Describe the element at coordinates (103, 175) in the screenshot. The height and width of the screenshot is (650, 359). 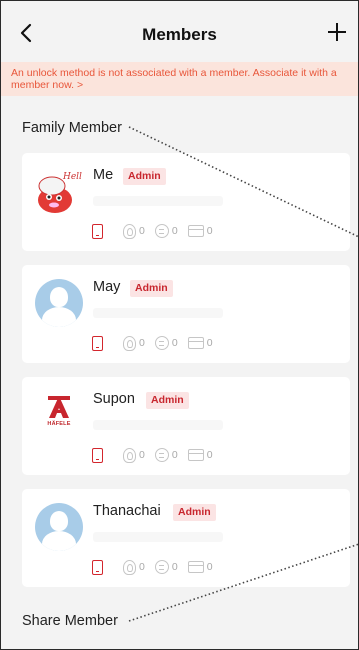
I see `member-name: Me` at that location.